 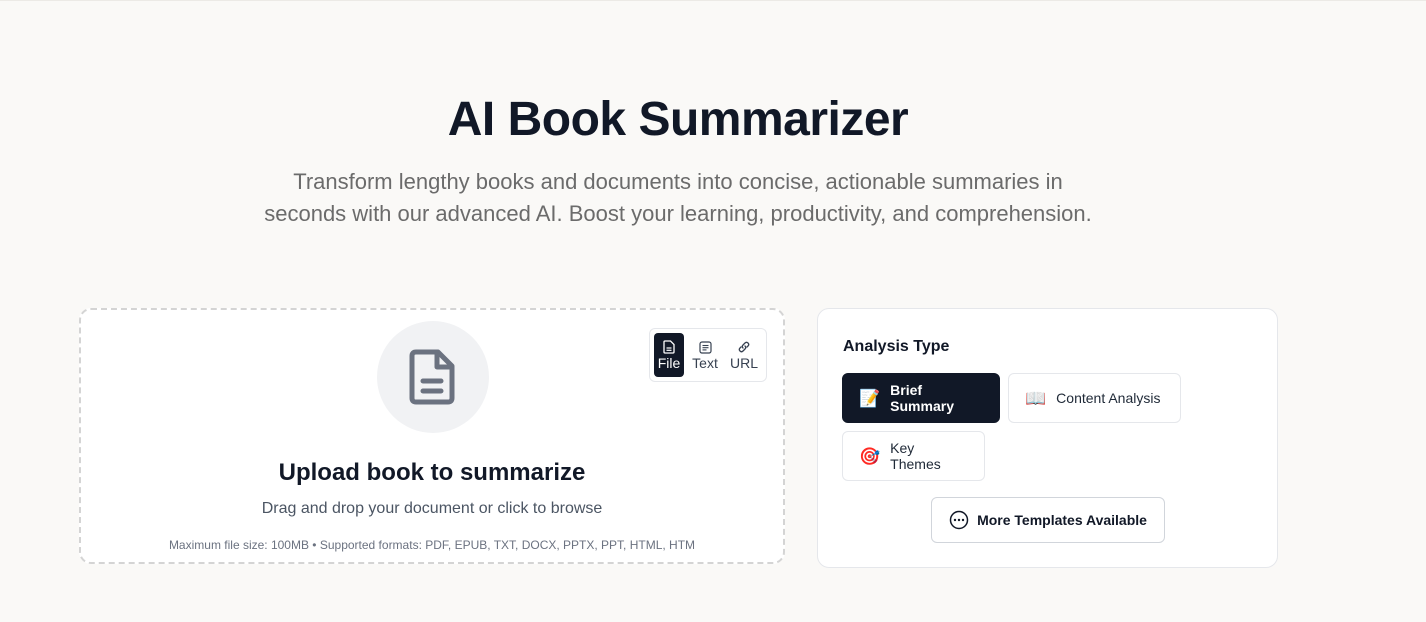 I want to click on input-mode-switch: File Text URL, so click(x=708, y=355).